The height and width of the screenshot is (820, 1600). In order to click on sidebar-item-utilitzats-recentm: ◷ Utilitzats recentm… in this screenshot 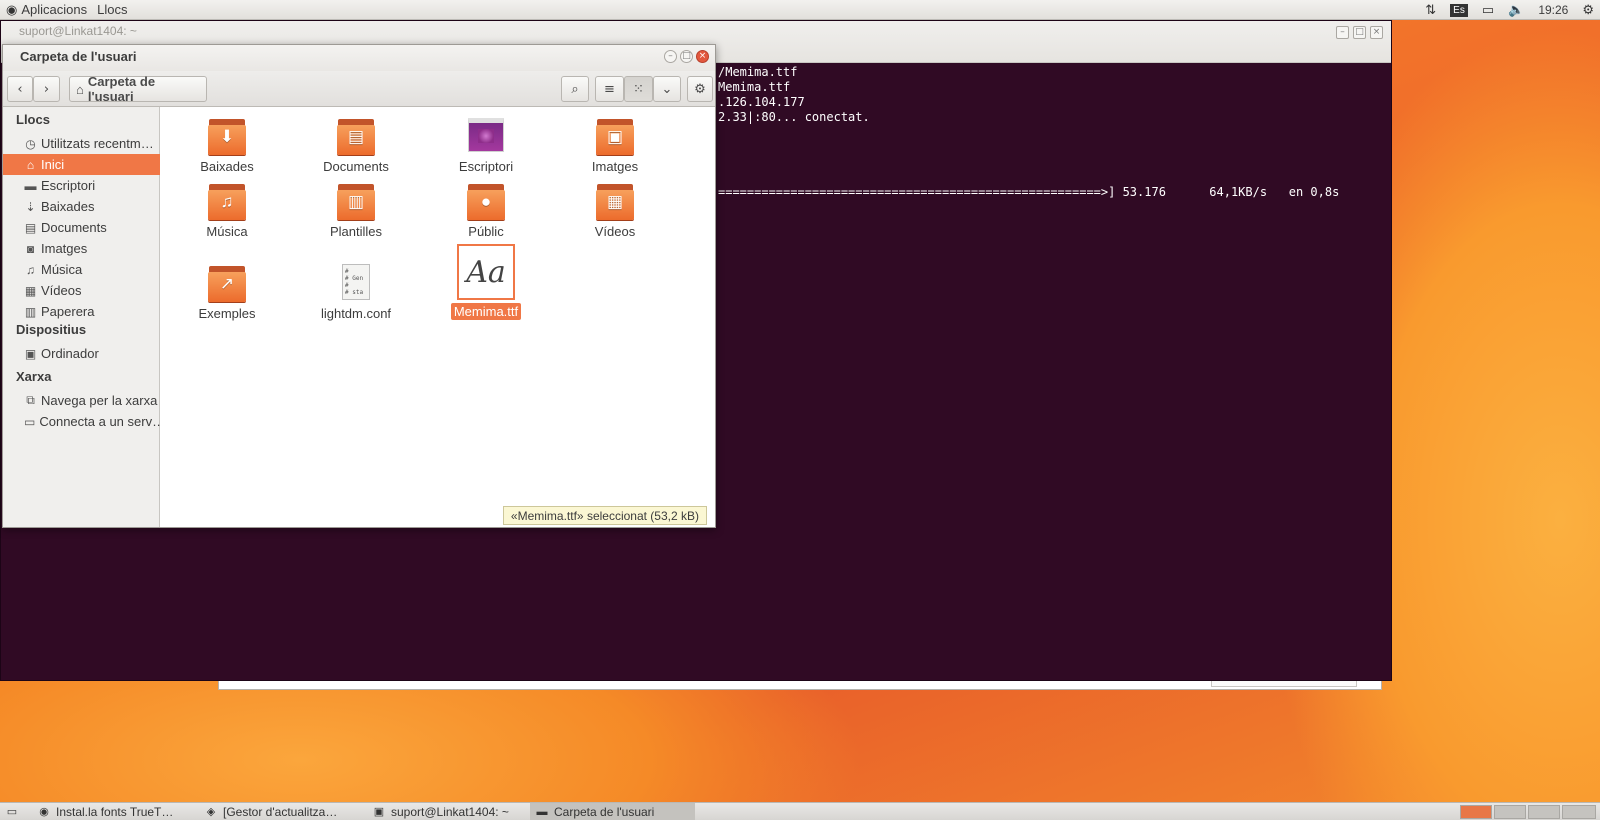, I will do `click(81, 143)`.